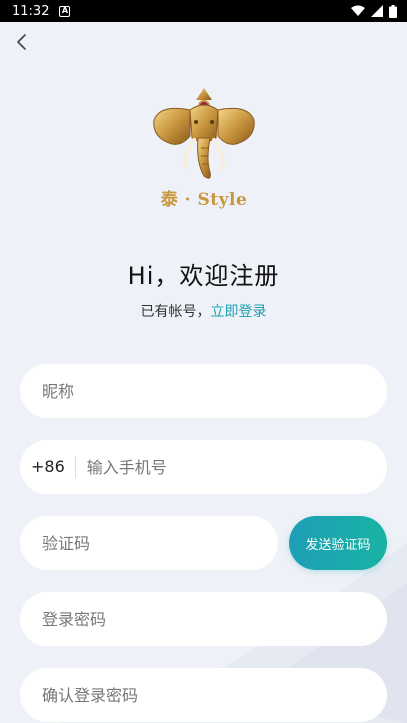 Image resolution: width=407 pixels, height=723 pixels. Describe the element at coordinates (204, 133) in the screenshot. I see `elephant-logo-icon` at that location.